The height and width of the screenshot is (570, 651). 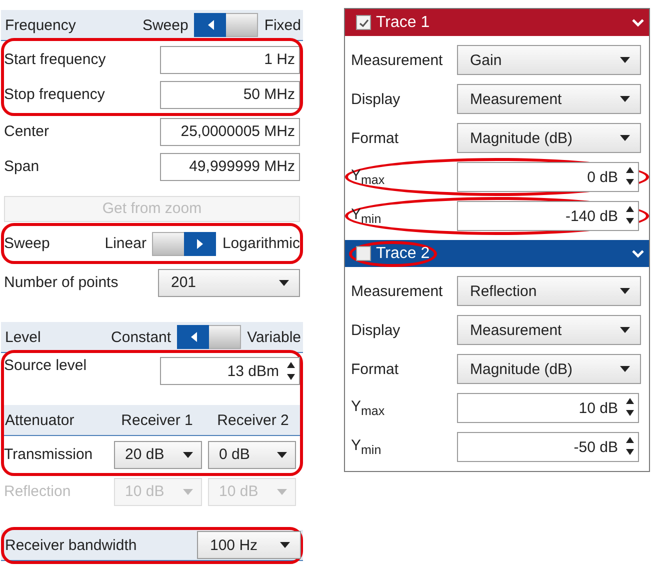 I want to click on spin-field: 13 dBm, so click(x=230, y=371).